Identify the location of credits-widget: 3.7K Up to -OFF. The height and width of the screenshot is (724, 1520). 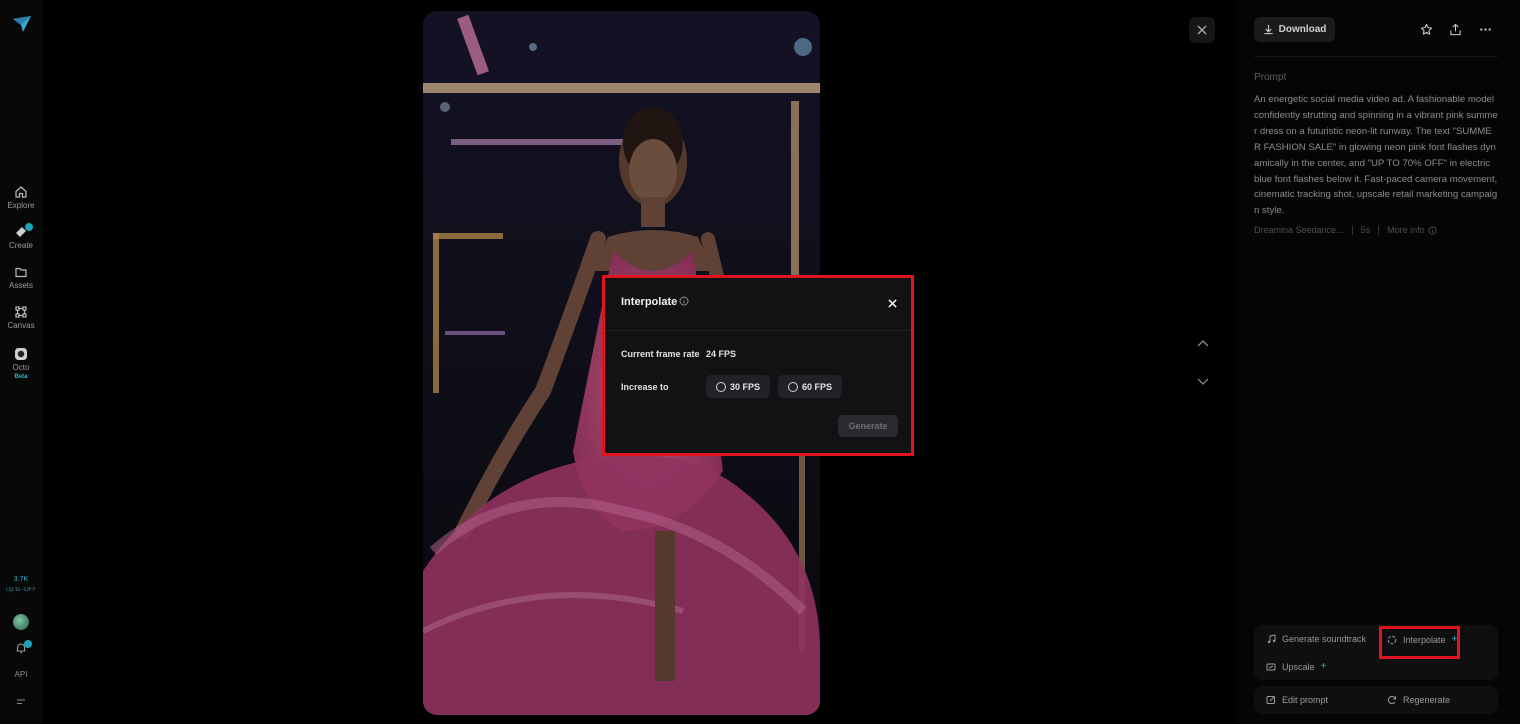
(21, 585).